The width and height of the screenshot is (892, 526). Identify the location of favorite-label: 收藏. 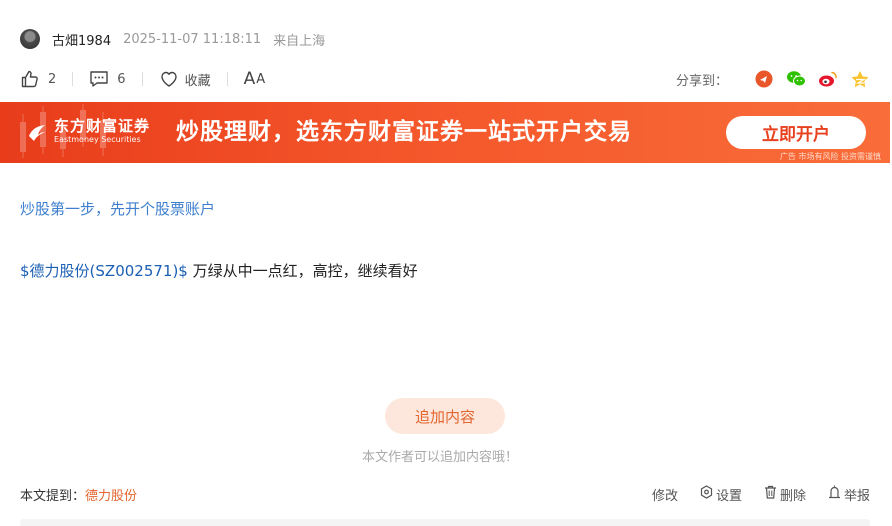
(197, 81).